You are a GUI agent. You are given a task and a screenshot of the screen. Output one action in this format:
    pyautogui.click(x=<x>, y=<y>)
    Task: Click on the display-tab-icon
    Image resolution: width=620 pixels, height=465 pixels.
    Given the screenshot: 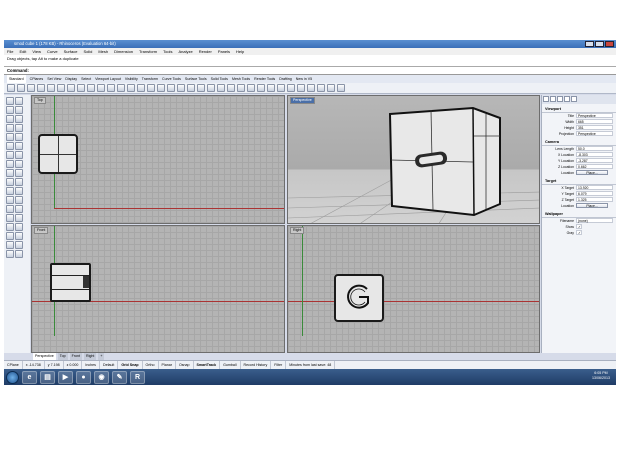 What is the action you would take?
    pyautogui.click(x=567, y=99)
    